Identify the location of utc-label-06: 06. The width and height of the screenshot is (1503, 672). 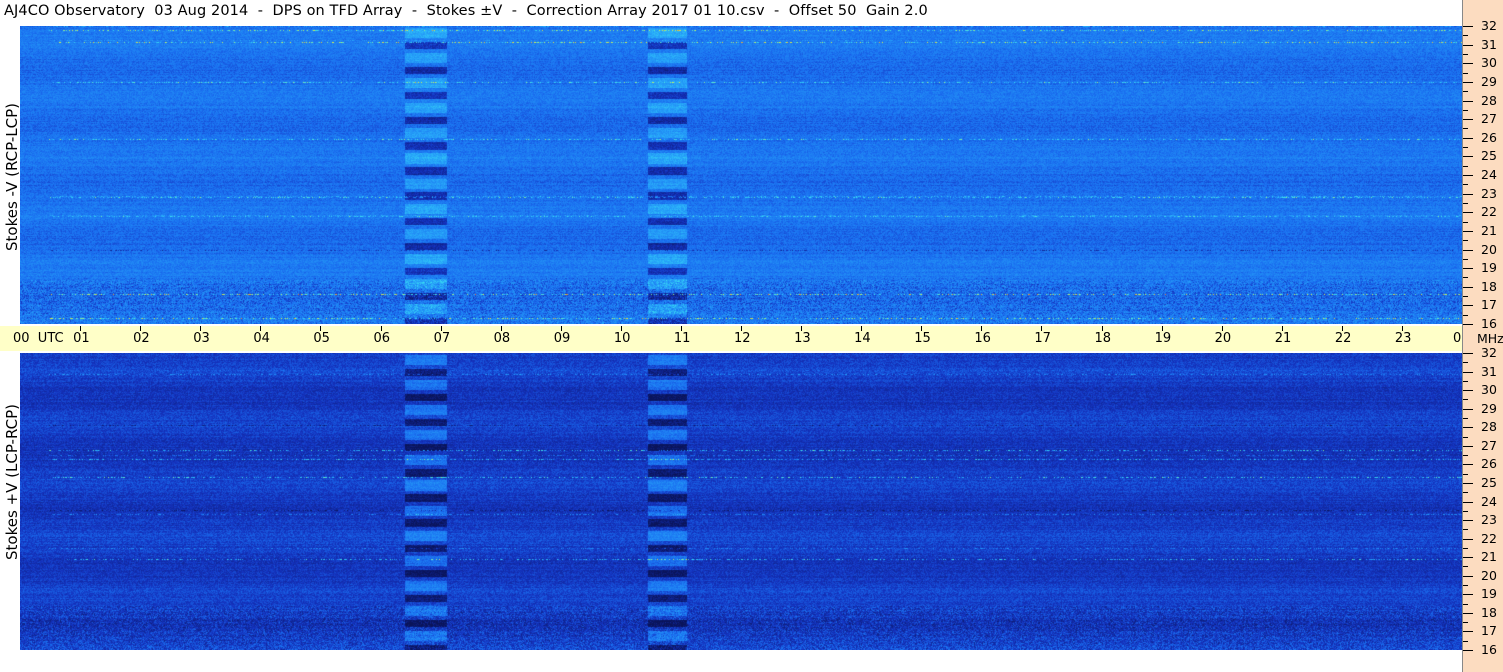
(382, 338).